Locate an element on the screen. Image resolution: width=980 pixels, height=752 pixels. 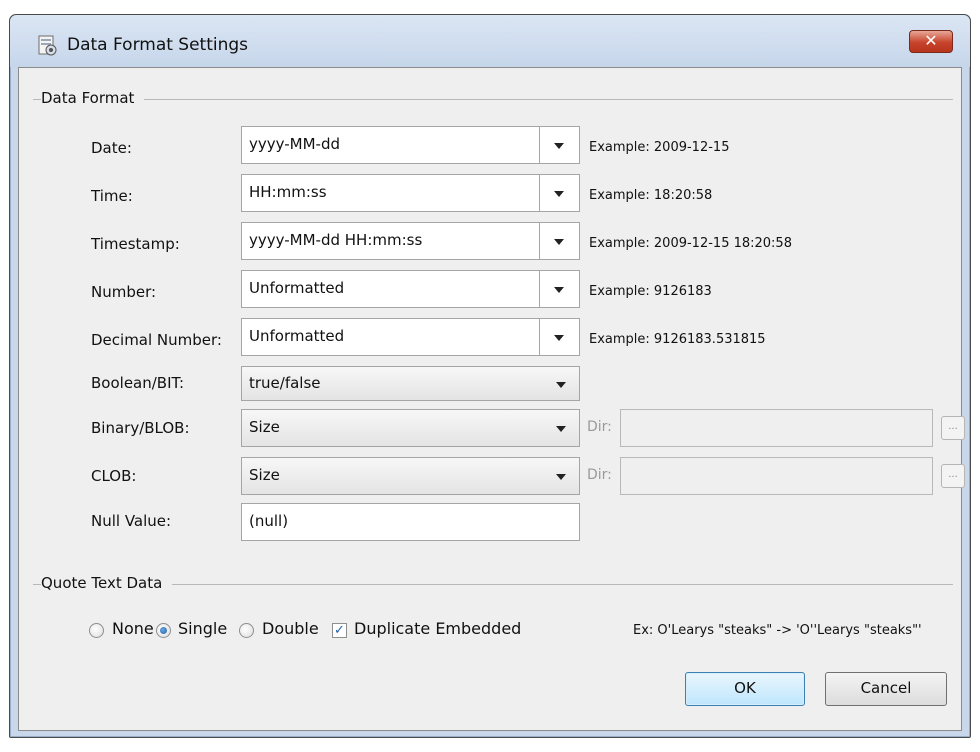
number-format-value: Unformatted is located at coordinates (297, 288).